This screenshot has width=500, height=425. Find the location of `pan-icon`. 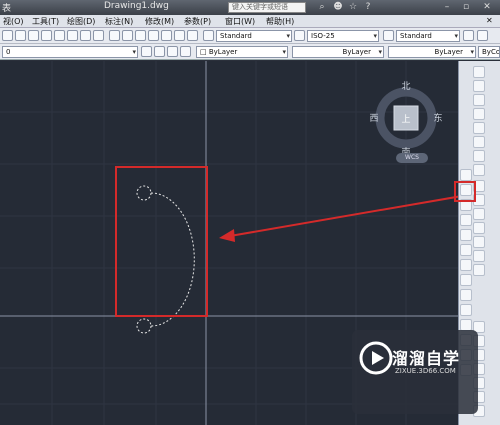

pan-icon is located at coordinates (72, 35).